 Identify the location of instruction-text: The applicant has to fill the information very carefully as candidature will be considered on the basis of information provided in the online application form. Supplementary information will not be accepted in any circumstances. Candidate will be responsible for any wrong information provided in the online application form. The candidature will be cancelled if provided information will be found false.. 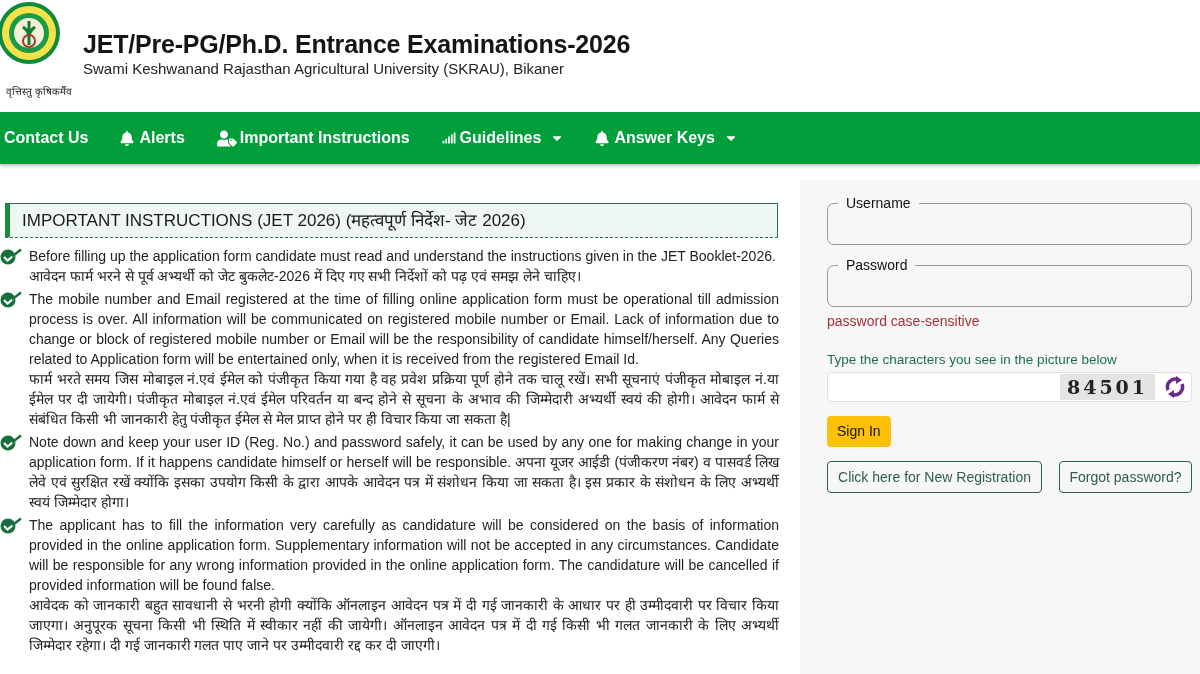
(404, 555).